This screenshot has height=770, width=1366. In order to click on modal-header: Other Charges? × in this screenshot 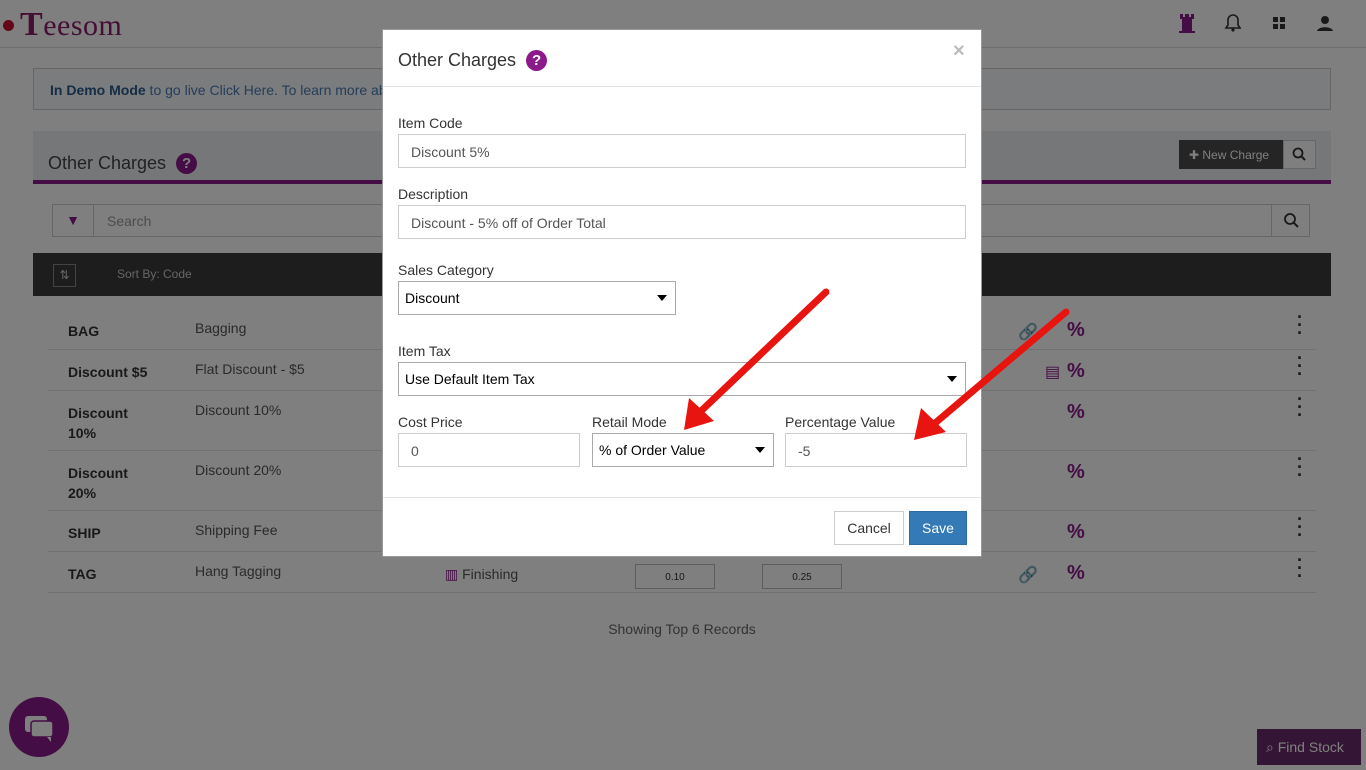, I will do `click(682, 58)`.